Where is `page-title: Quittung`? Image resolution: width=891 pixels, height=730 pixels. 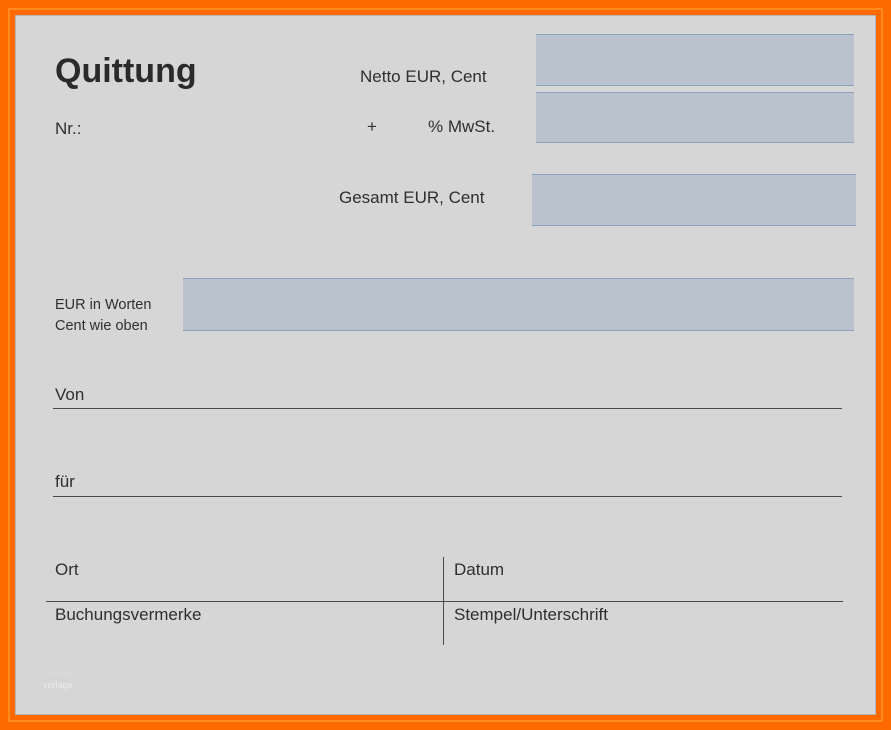
page-title: Quittung is located at coordinates (126, 71).